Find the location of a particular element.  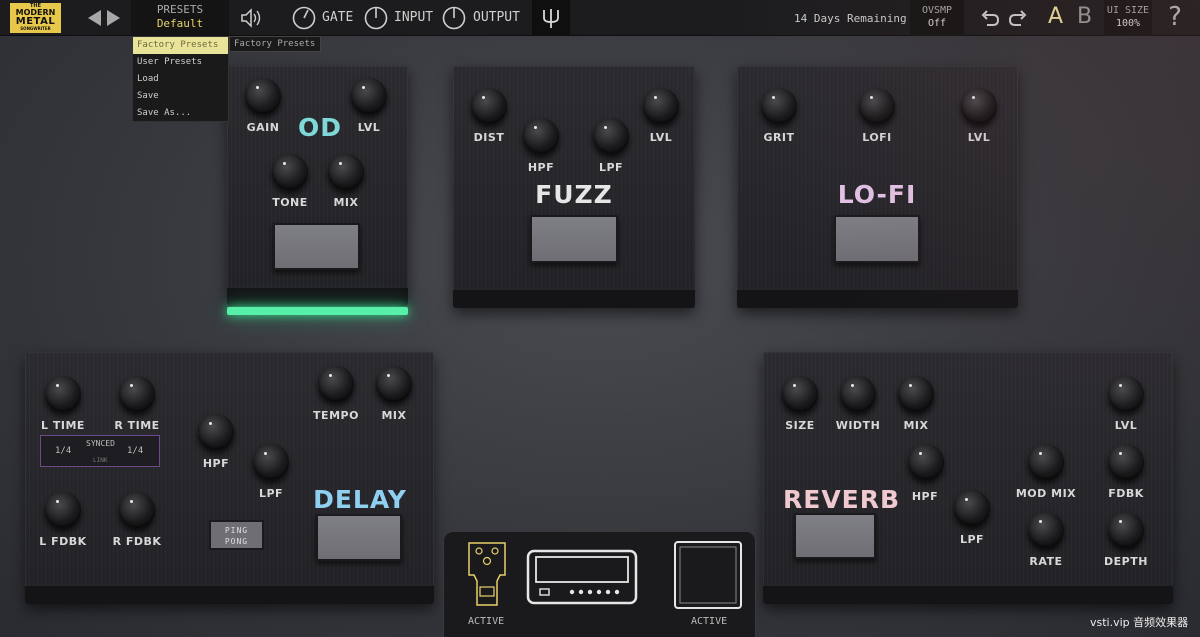

reverb-title: REVERB is located at coordinates (842, 499).